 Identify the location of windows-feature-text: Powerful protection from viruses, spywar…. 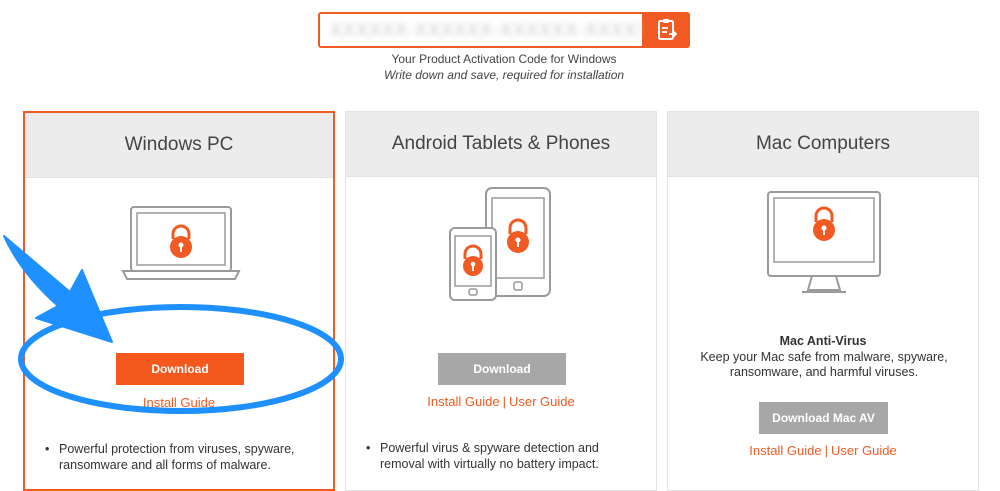
(177, 457).